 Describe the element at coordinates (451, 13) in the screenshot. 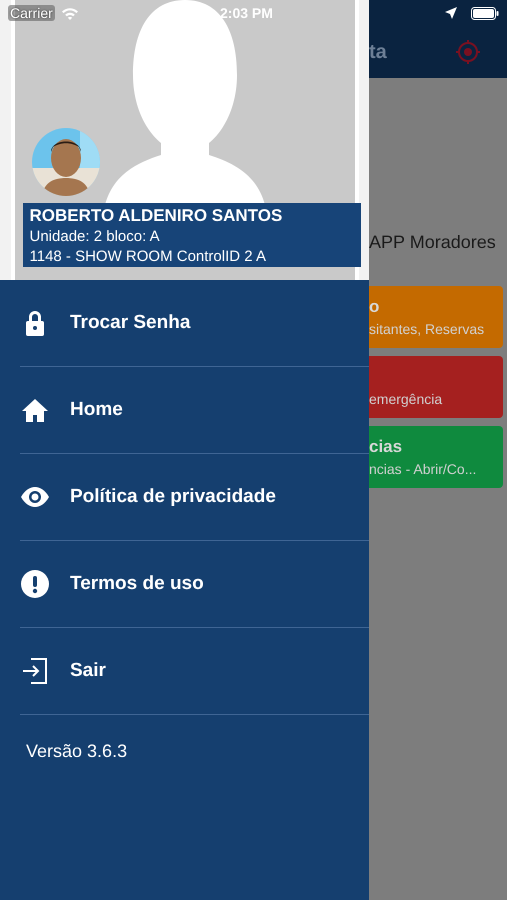

I see `location-arrow-icon` at that location.